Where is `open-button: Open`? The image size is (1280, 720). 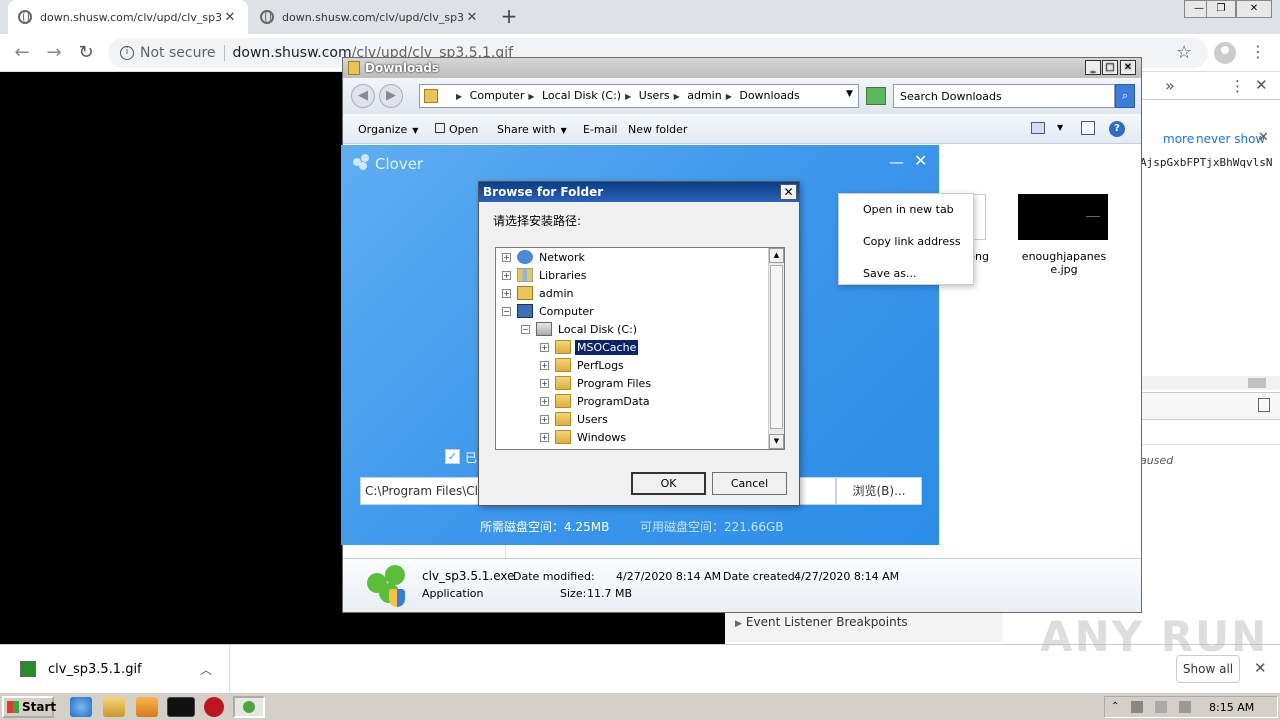 open-button: Open is located at coordinates (456, 129).